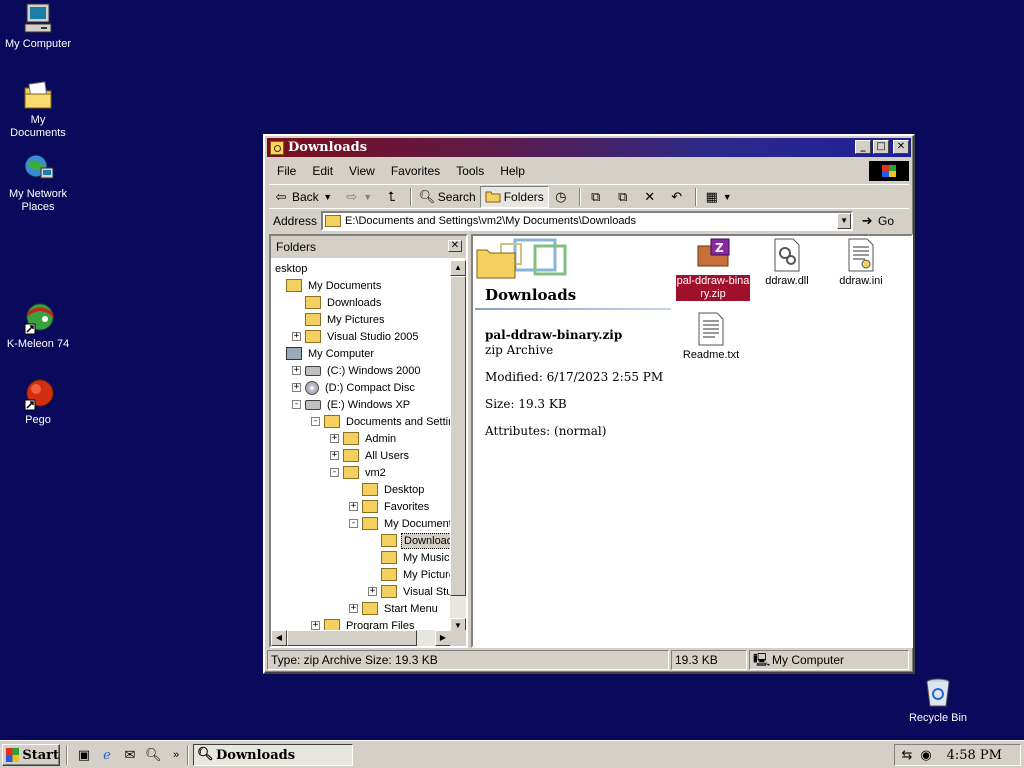 This screenshot has height=768, width=1024. What do you see at coordinates (153, 755) in the screenshot?
I see `search-icon: 🔍︎` at bounding box center [153, 755].